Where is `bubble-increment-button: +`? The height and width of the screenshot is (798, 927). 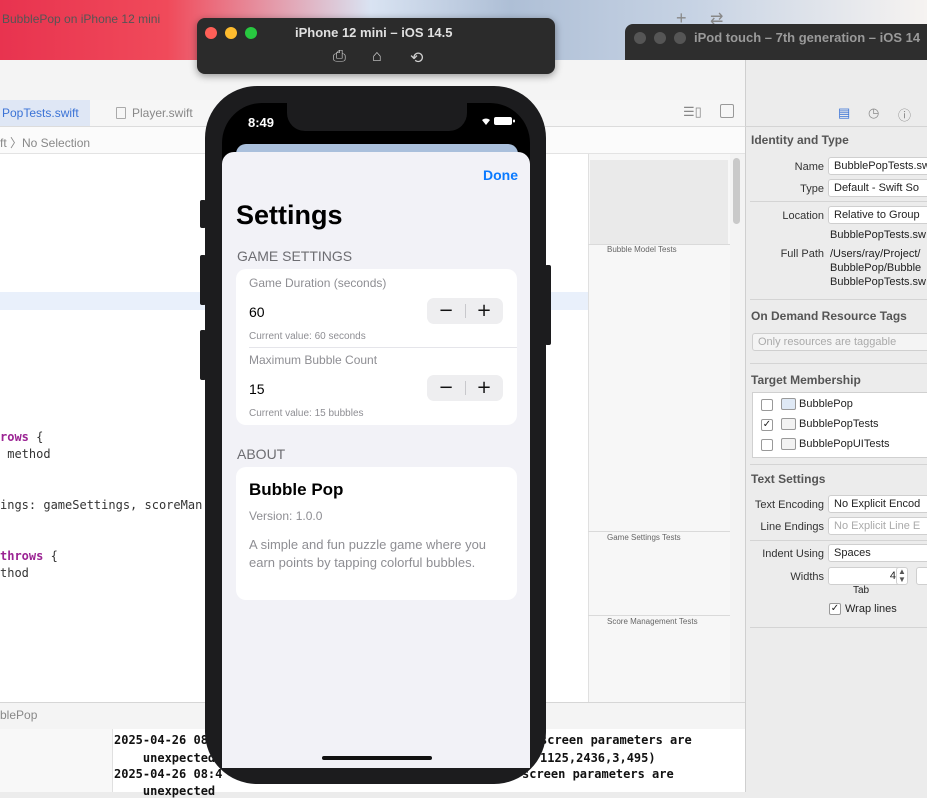 bubble-increment-button: + is located at coordinates (484, 388).